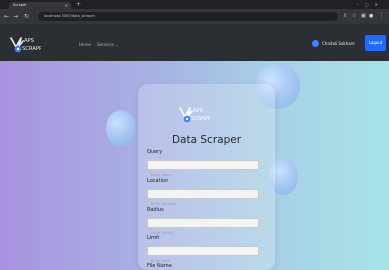 The height and width of the screenshot is (270, 389). What do you see at coordinates (354, 16) in the screenshot?
I see `bookmark-icon: ☆` at bounding box center [354, 16].